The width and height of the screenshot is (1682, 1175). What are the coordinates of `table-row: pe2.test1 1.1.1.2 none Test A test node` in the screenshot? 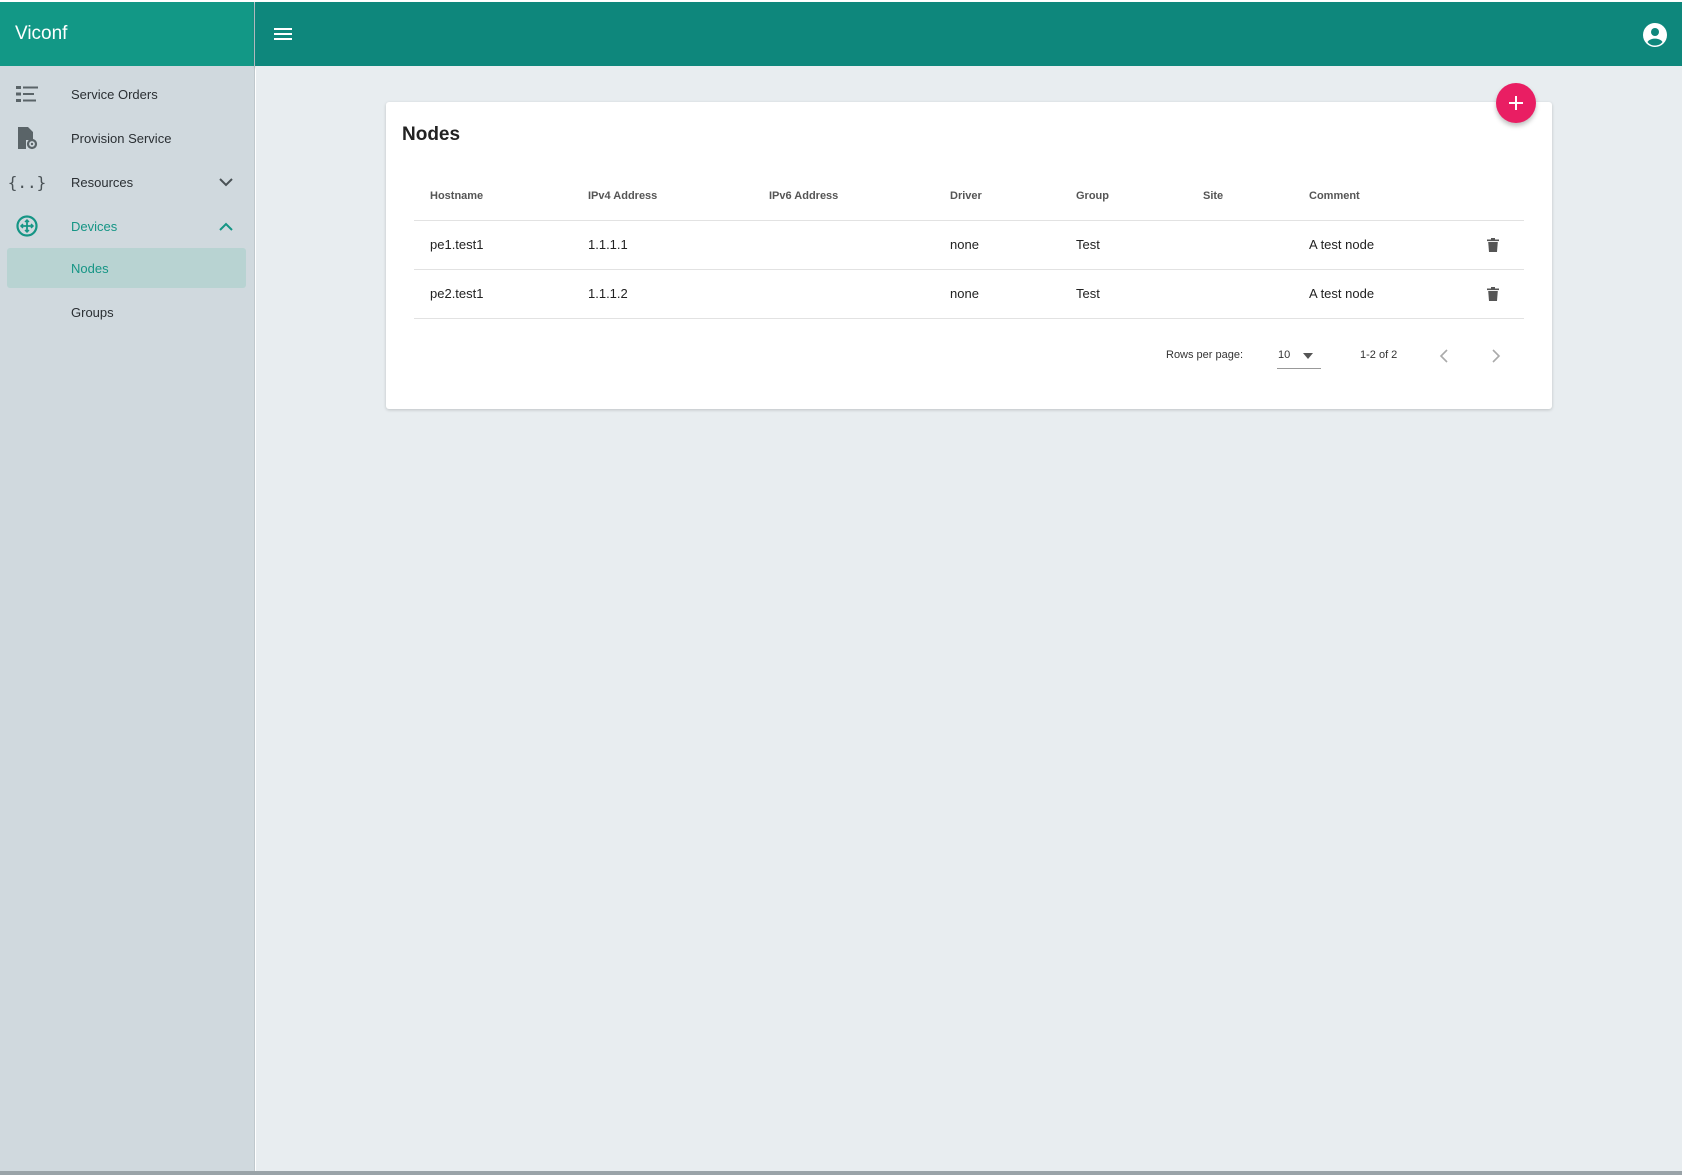 It's located at (969, 294).